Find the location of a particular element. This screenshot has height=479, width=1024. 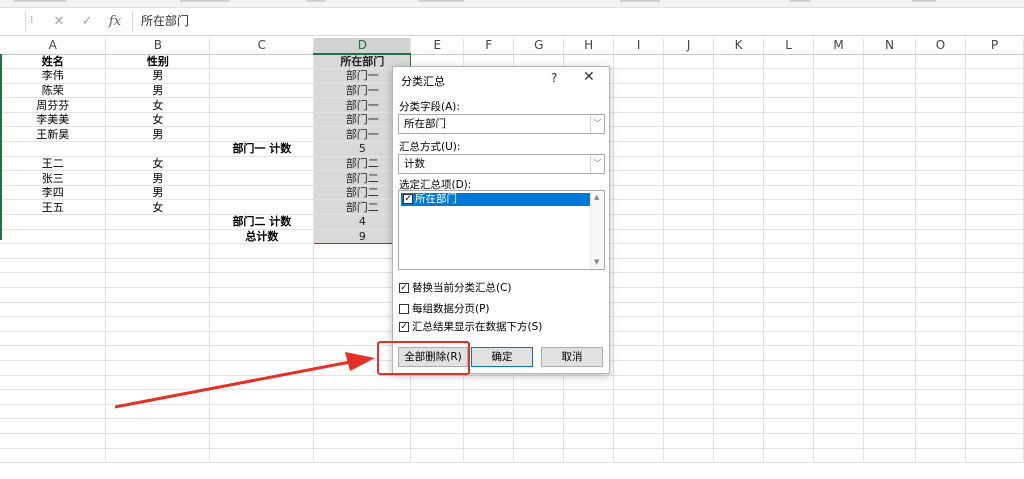

cell-a25 is located at coordinates (53, 412).